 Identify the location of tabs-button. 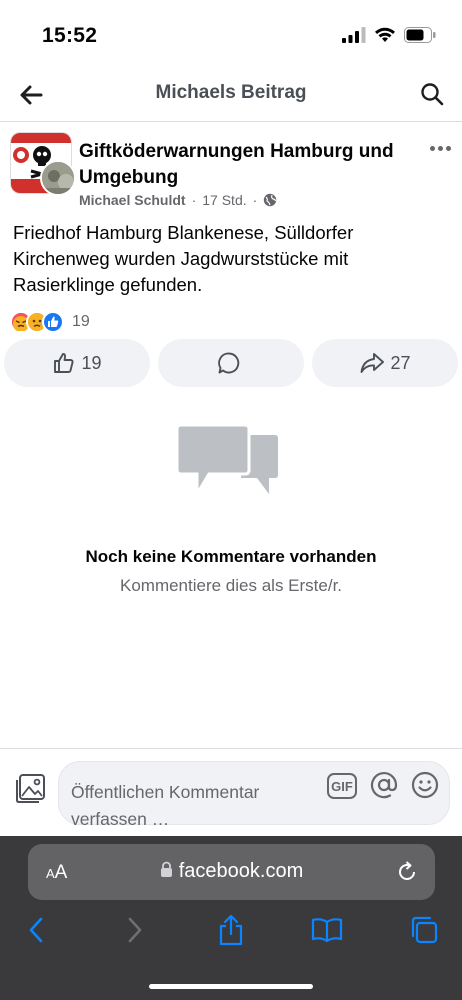
(424, 930).